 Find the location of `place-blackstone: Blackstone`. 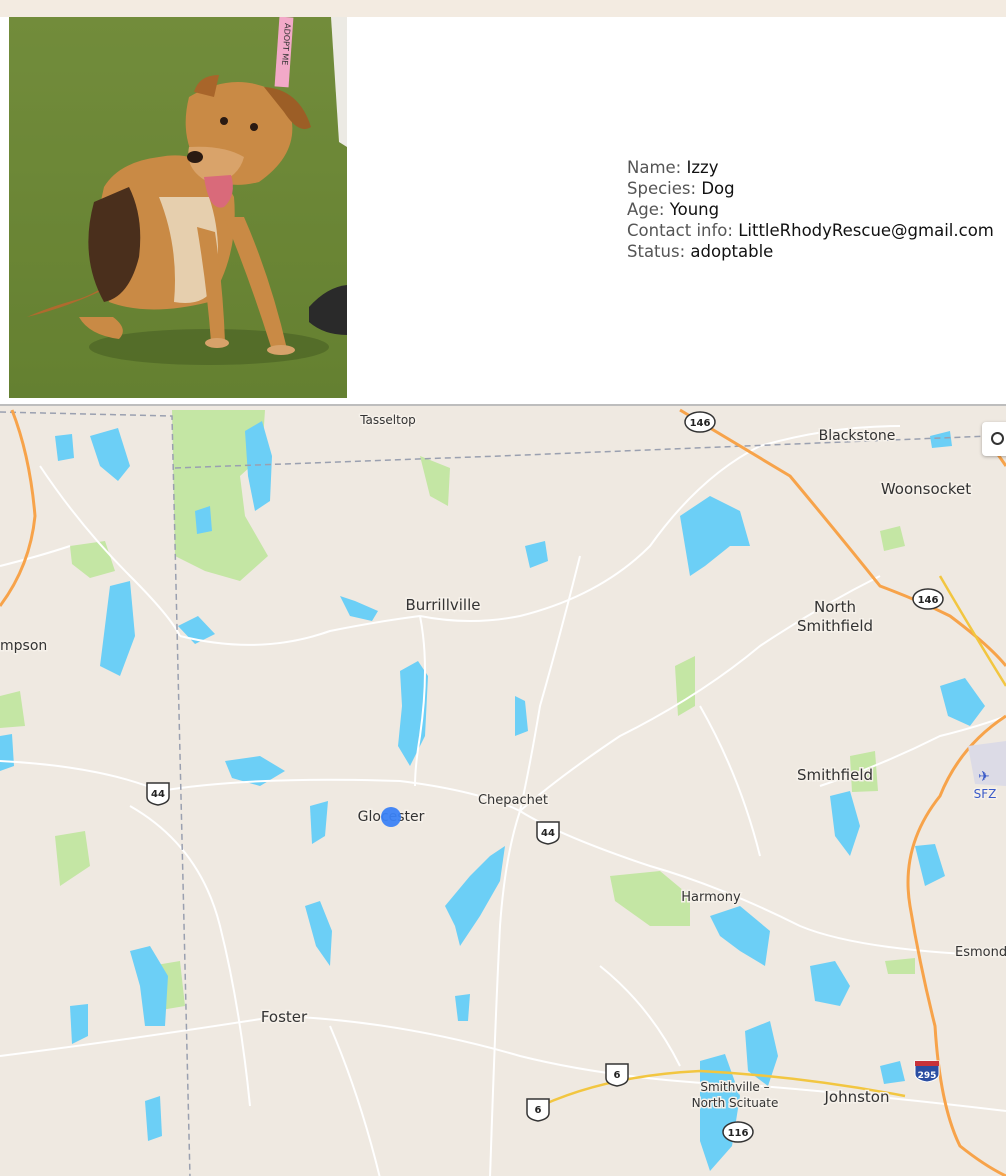

place-blackstone: Blackstone is located at coordinates (857, 436).